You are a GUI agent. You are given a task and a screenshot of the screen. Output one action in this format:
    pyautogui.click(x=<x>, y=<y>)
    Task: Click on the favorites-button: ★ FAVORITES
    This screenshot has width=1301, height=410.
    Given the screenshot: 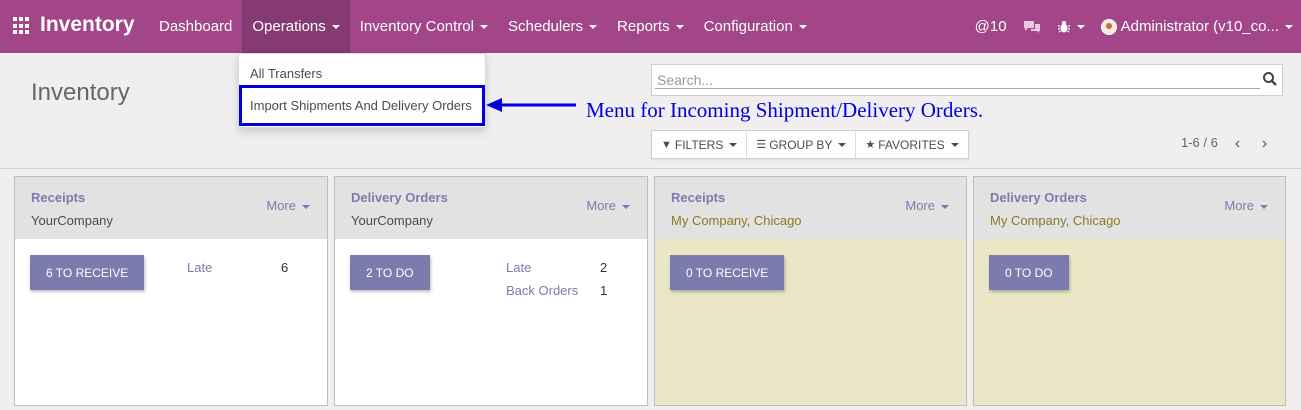 What is the action you would take?
    pyautogui.click(x=911, y=144)
    